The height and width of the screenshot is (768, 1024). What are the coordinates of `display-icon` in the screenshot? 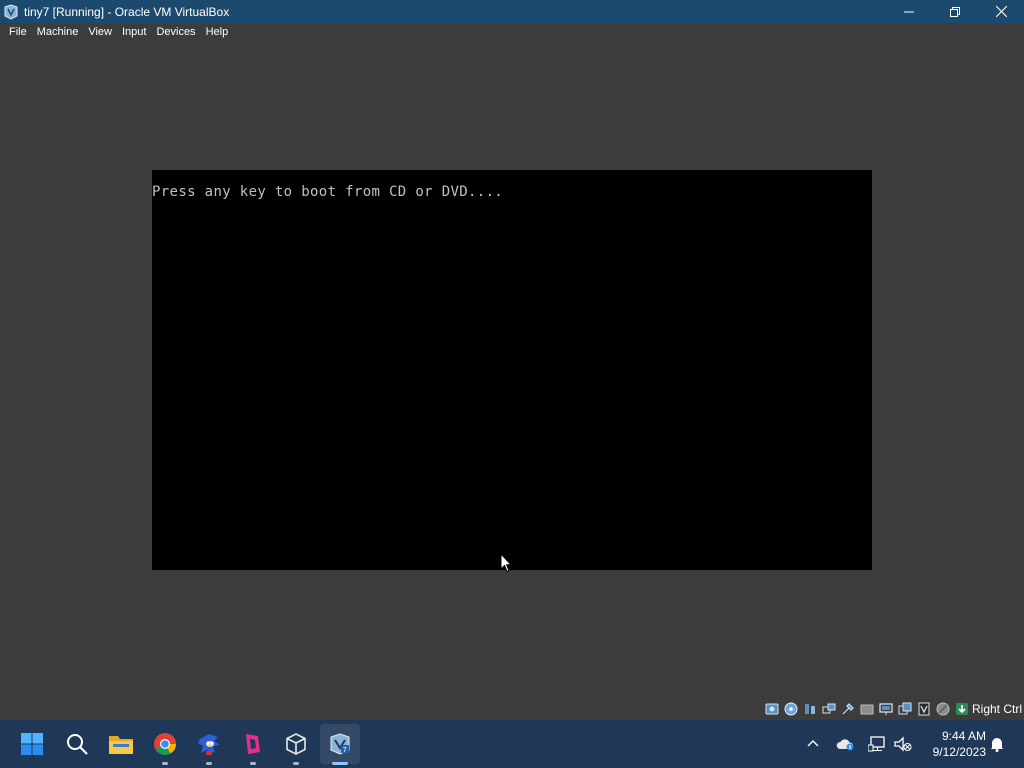 It's located at (886, 709).